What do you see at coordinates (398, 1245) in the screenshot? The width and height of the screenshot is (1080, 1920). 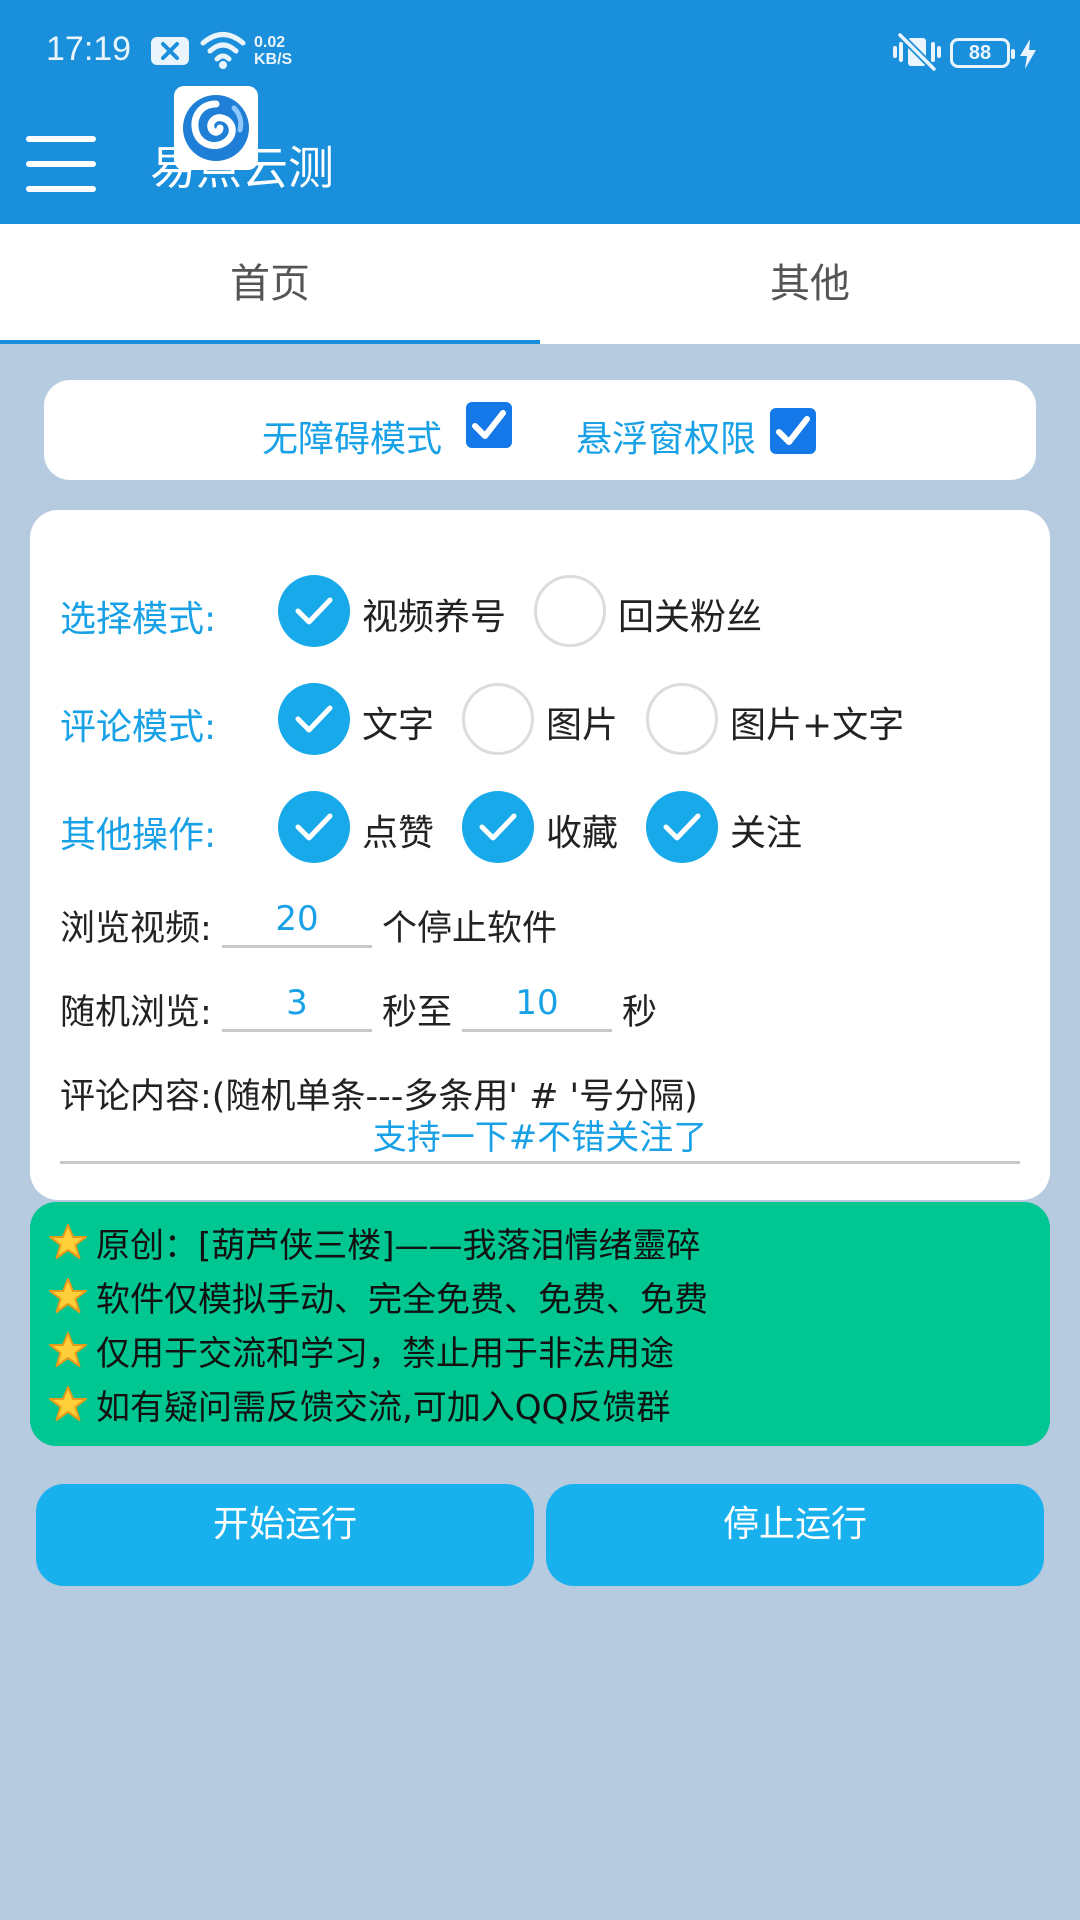 I see `notice-text: 原创：[葫芦侠三楼]——我落泪情绪靈碎` at bounding box center [398, 1245].